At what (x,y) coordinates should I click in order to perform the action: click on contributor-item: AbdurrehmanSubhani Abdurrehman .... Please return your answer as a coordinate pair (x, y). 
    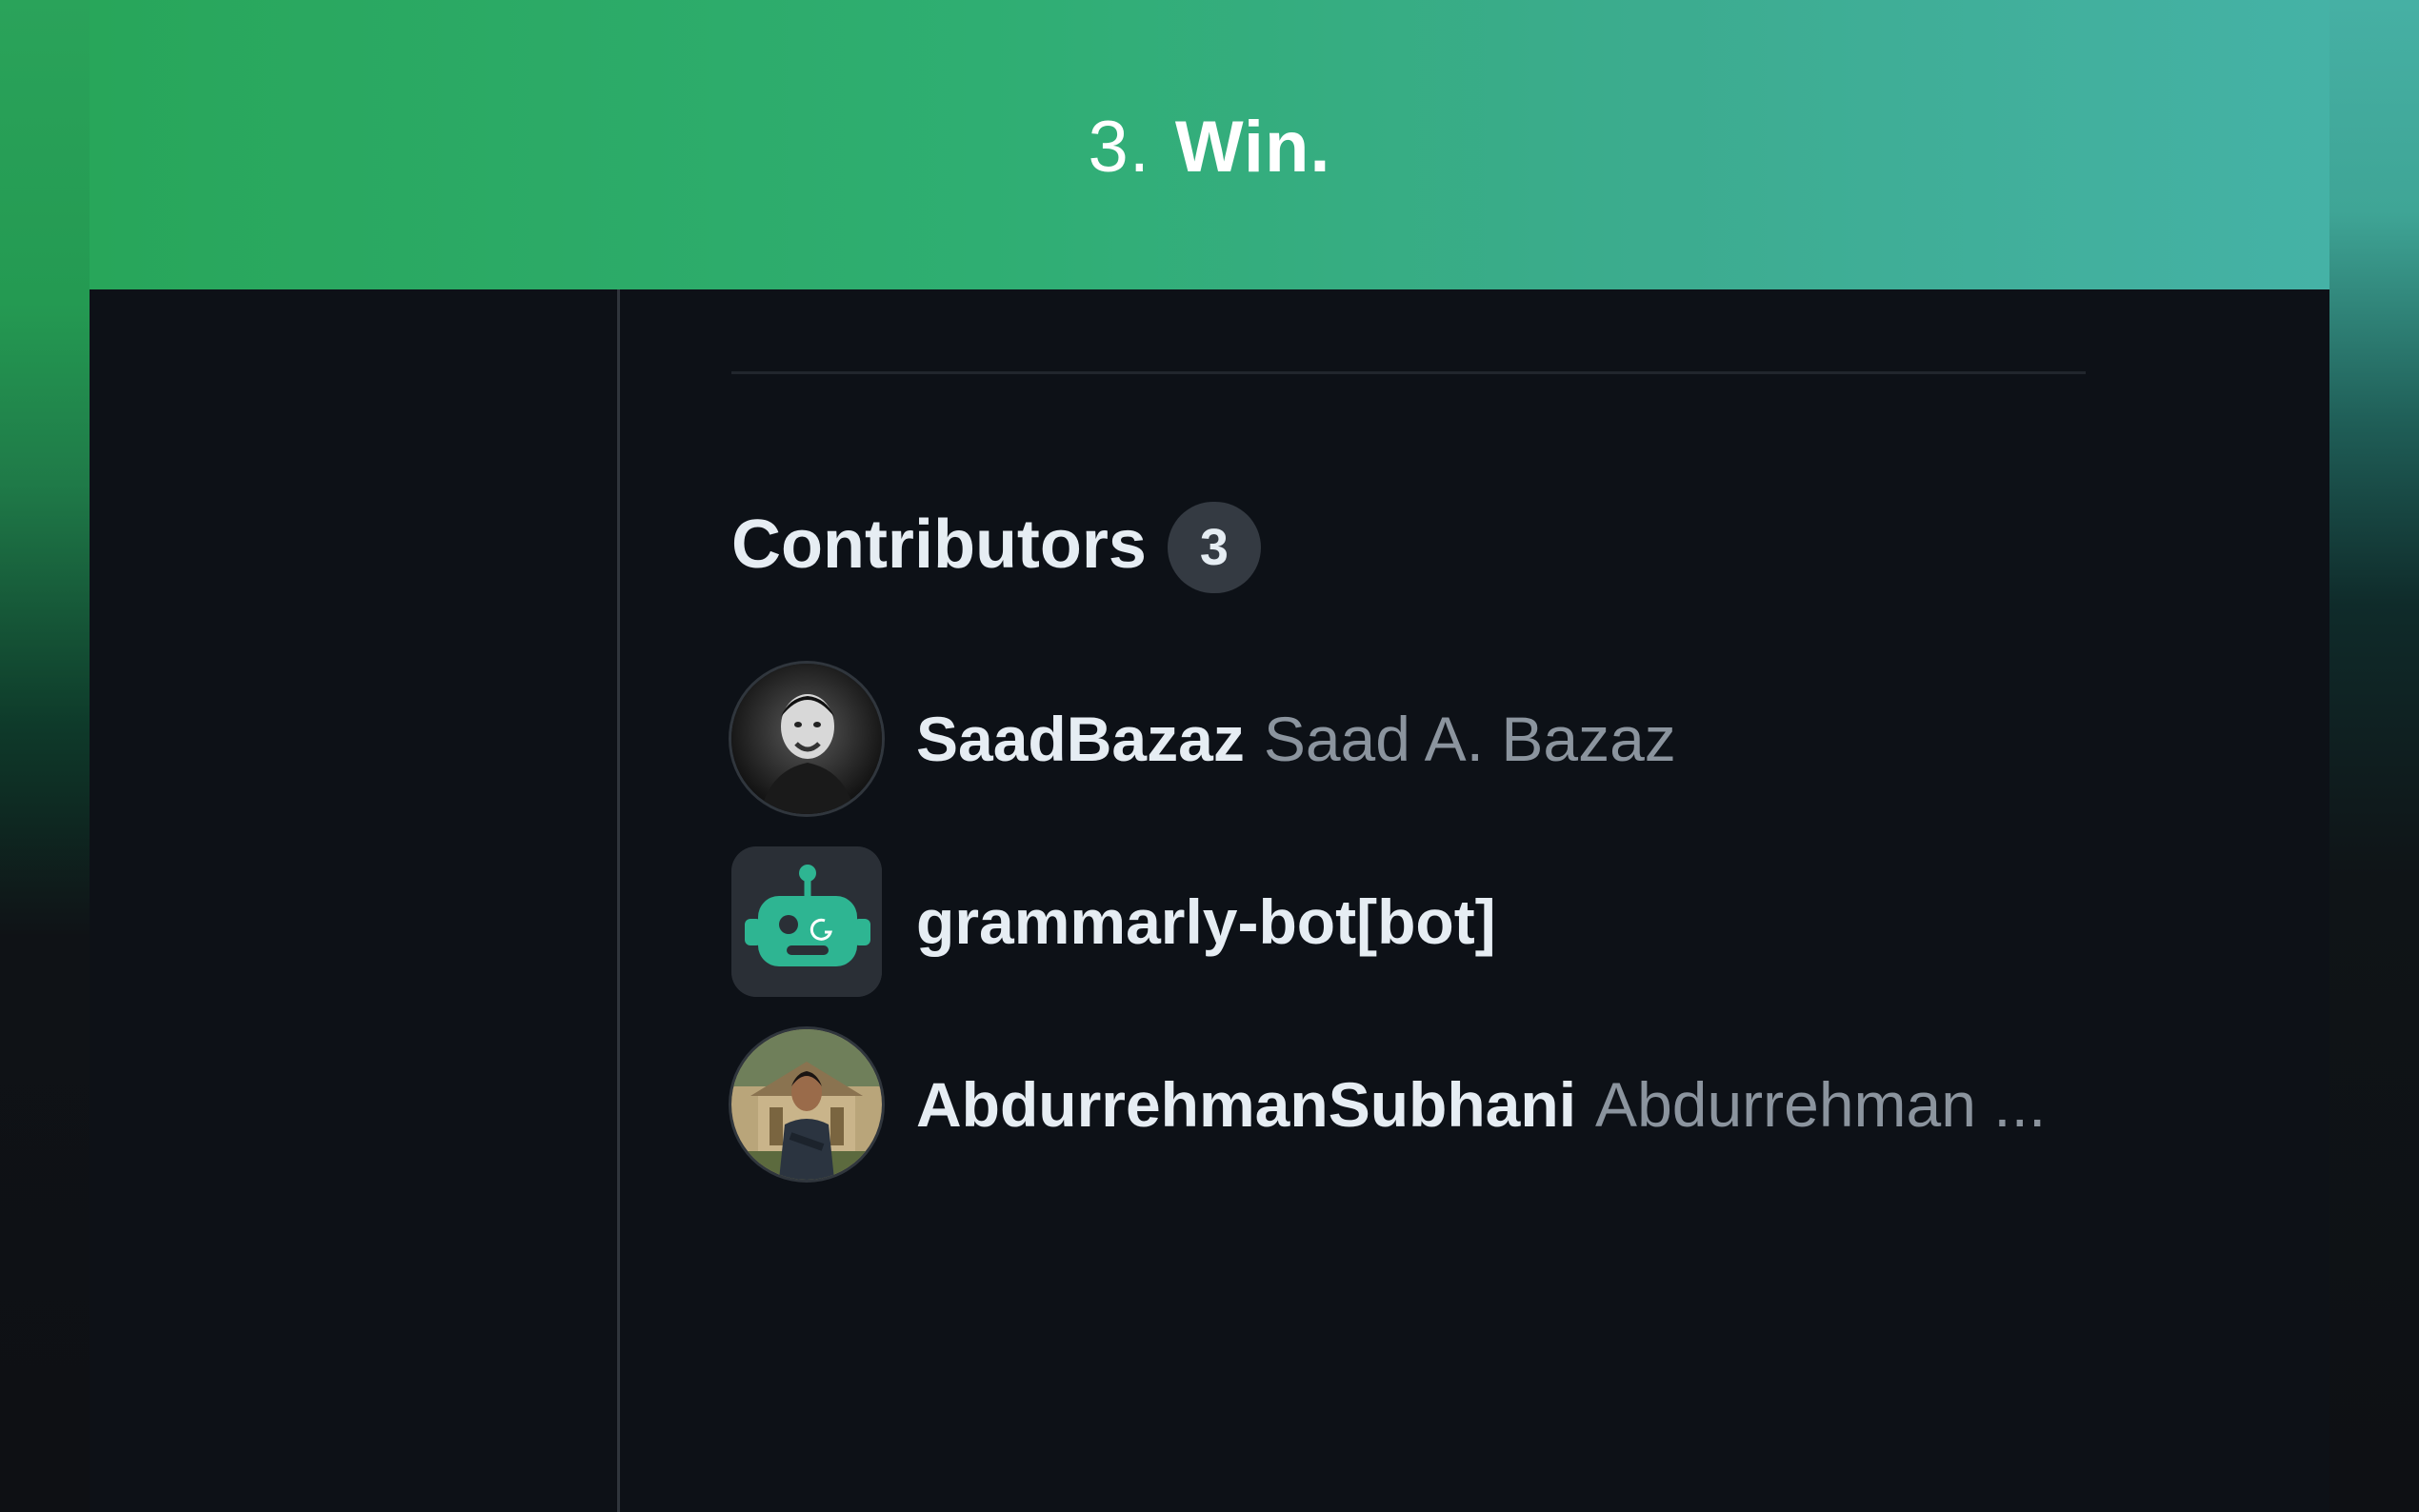
    Looking at the image, I should click on (1408, 1104).